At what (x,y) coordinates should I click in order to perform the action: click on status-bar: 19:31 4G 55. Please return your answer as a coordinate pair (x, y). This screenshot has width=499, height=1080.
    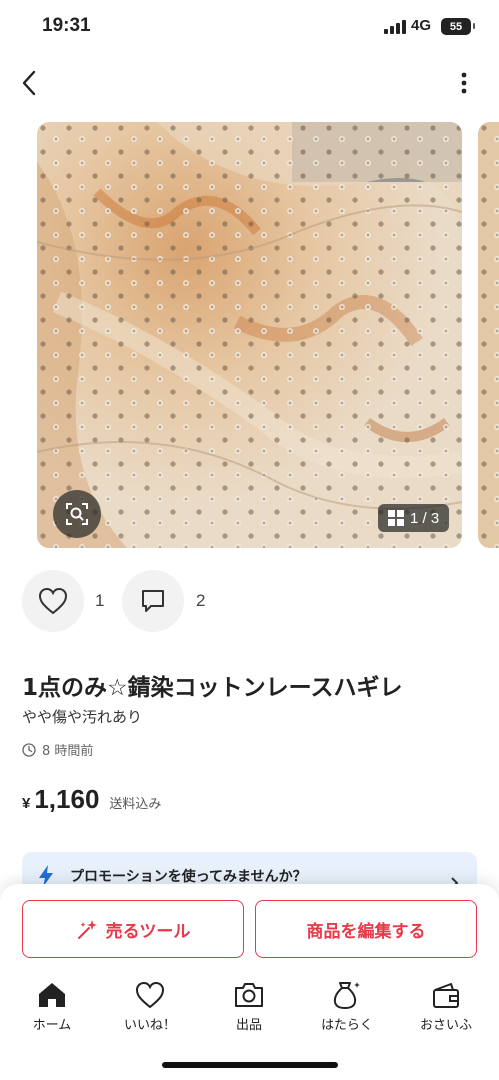
    Looking at the image, I should click on (249, 28).